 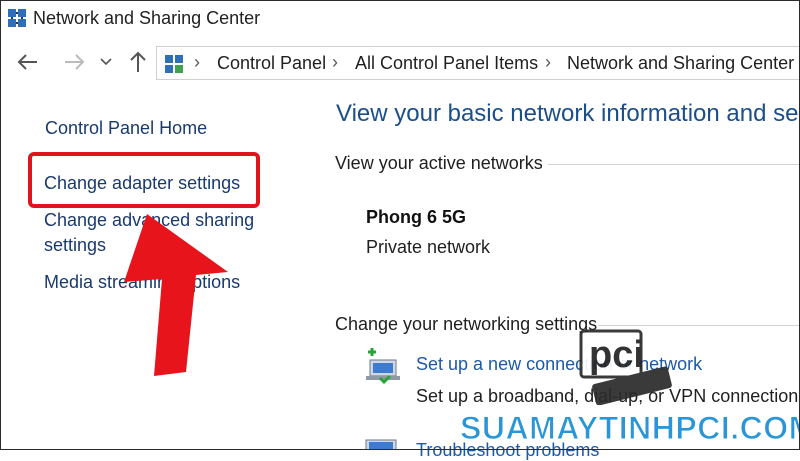 What do you see at coordinates (446, 63) in the screenshot?
I see `breadcrumb-all-items: All Control Panel Items` at bounding box center [446, 63].